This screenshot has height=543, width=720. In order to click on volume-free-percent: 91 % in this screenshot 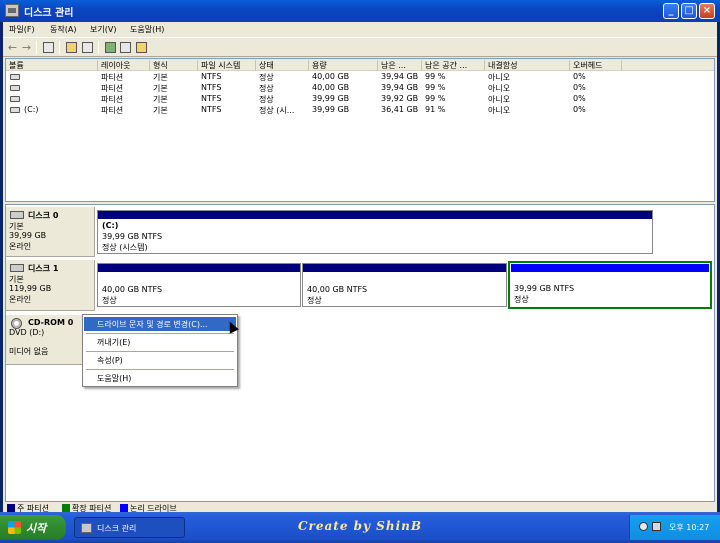, I will do `click(435, 109)`.